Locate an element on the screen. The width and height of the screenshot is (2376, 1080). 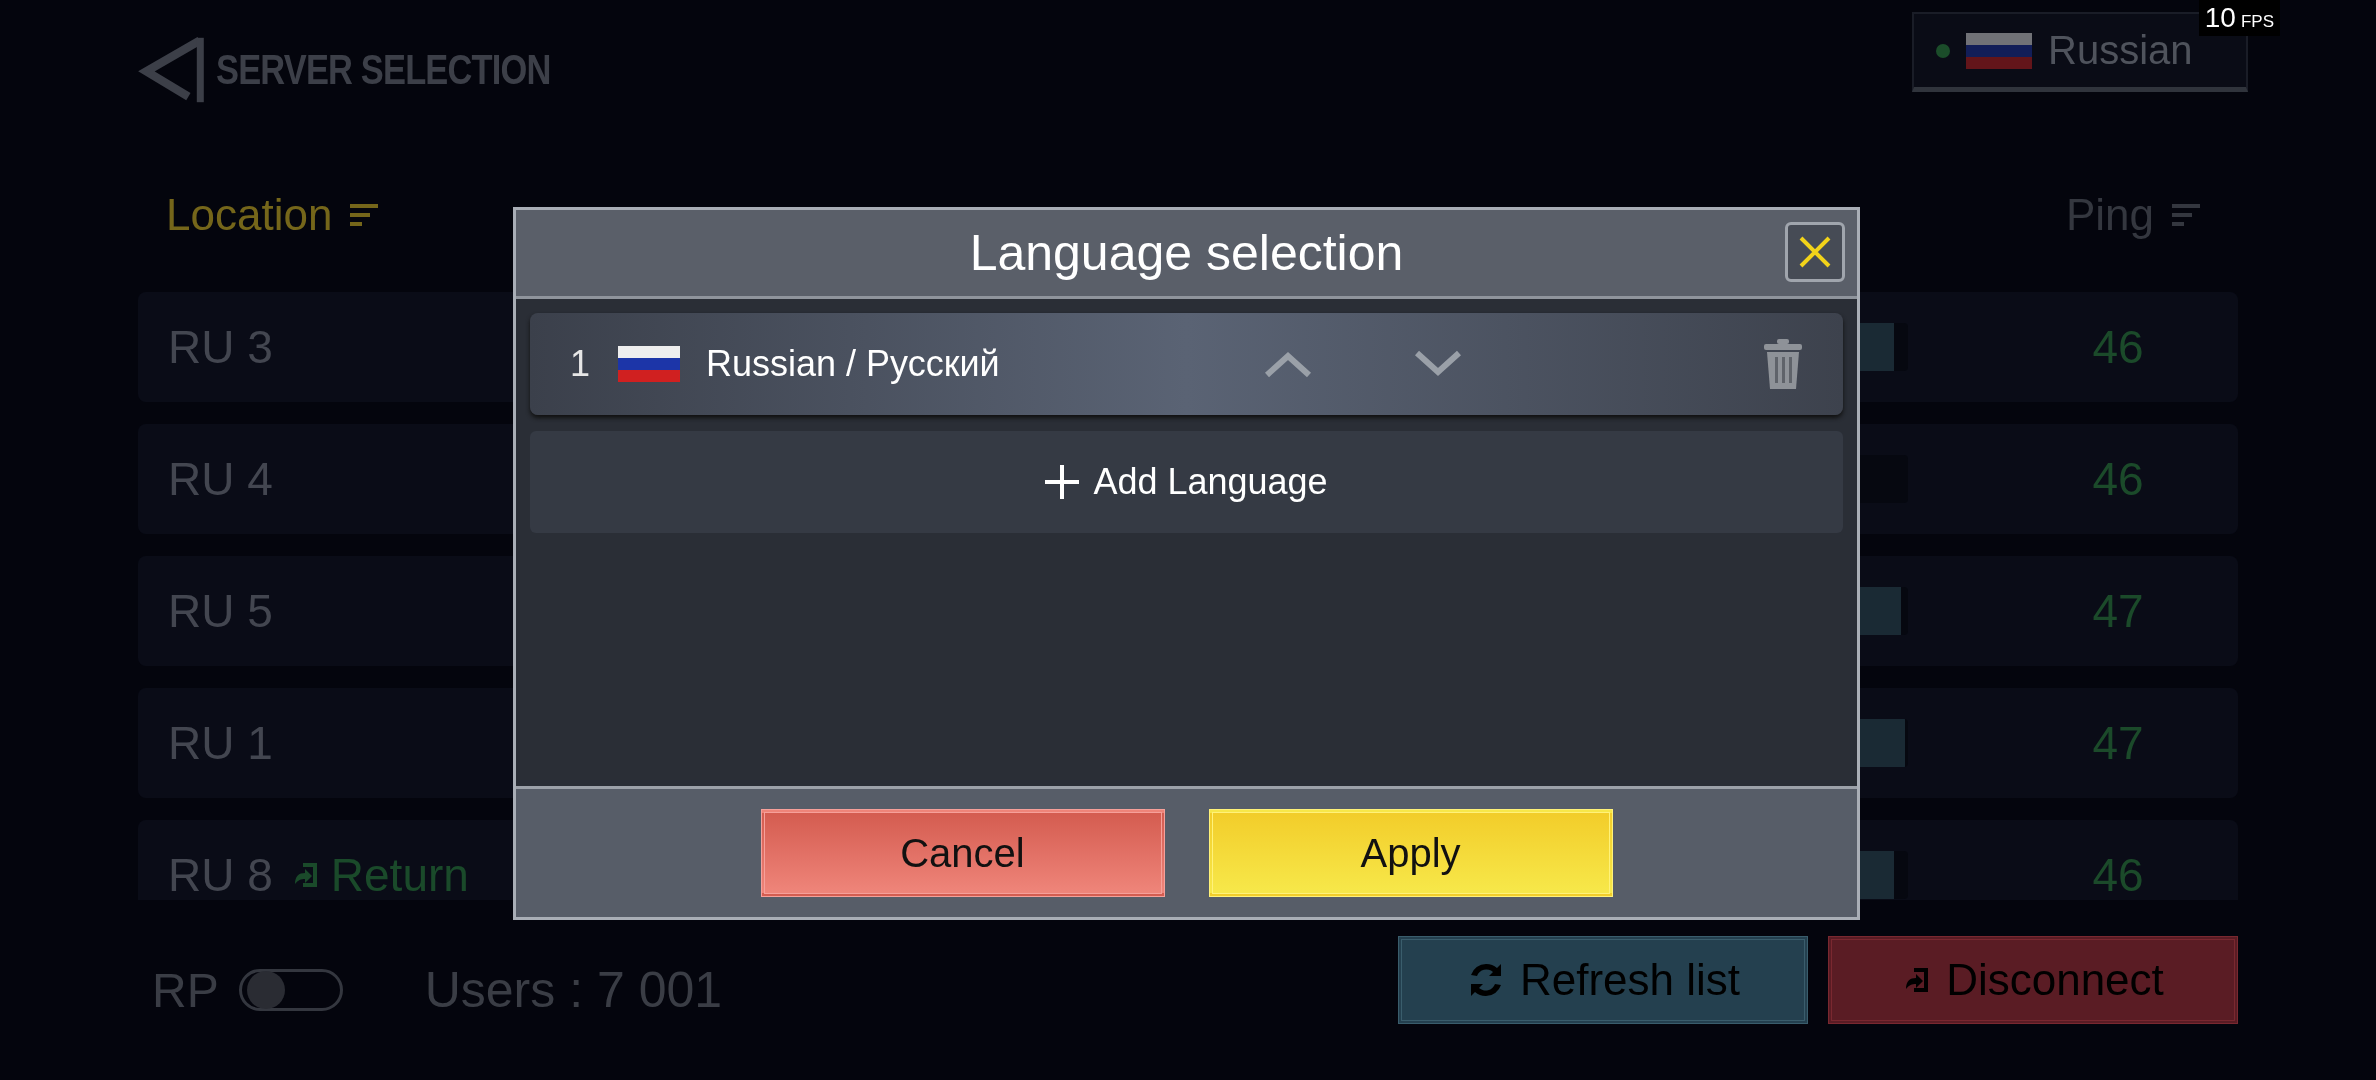
plus-icon is located at coordinates (1062, 482).